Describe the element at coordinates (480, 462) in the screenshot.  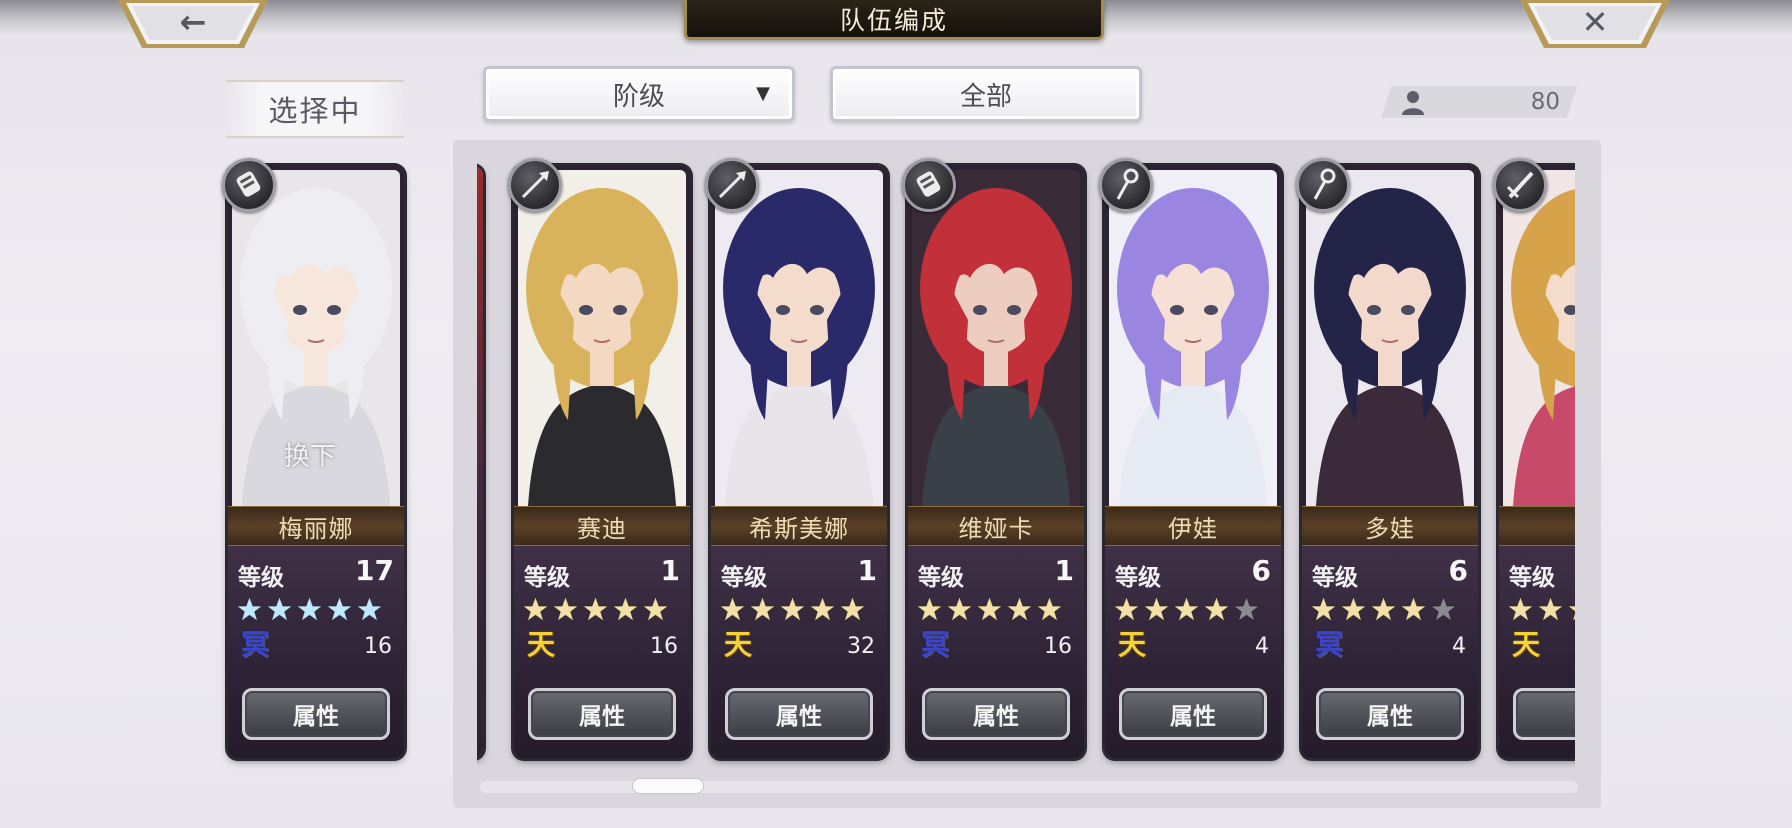
I see `character-card-partial` at that location.